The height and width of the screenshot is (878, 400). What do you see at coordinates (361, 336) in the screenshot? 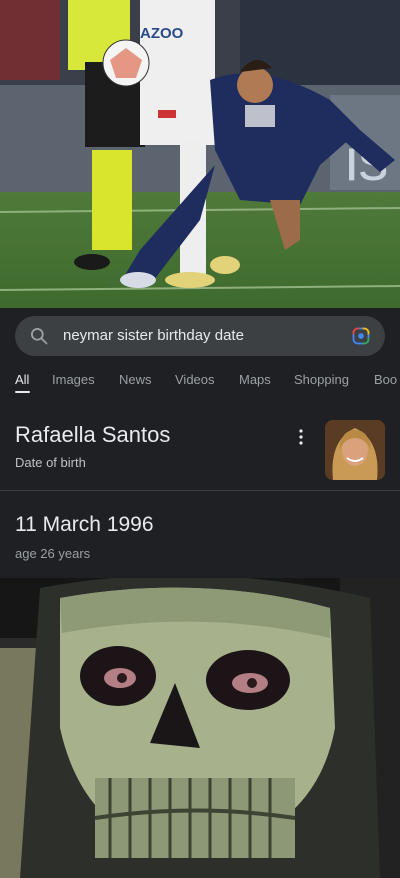
I see `google-lens-icon` at bounding box center [361, 336].